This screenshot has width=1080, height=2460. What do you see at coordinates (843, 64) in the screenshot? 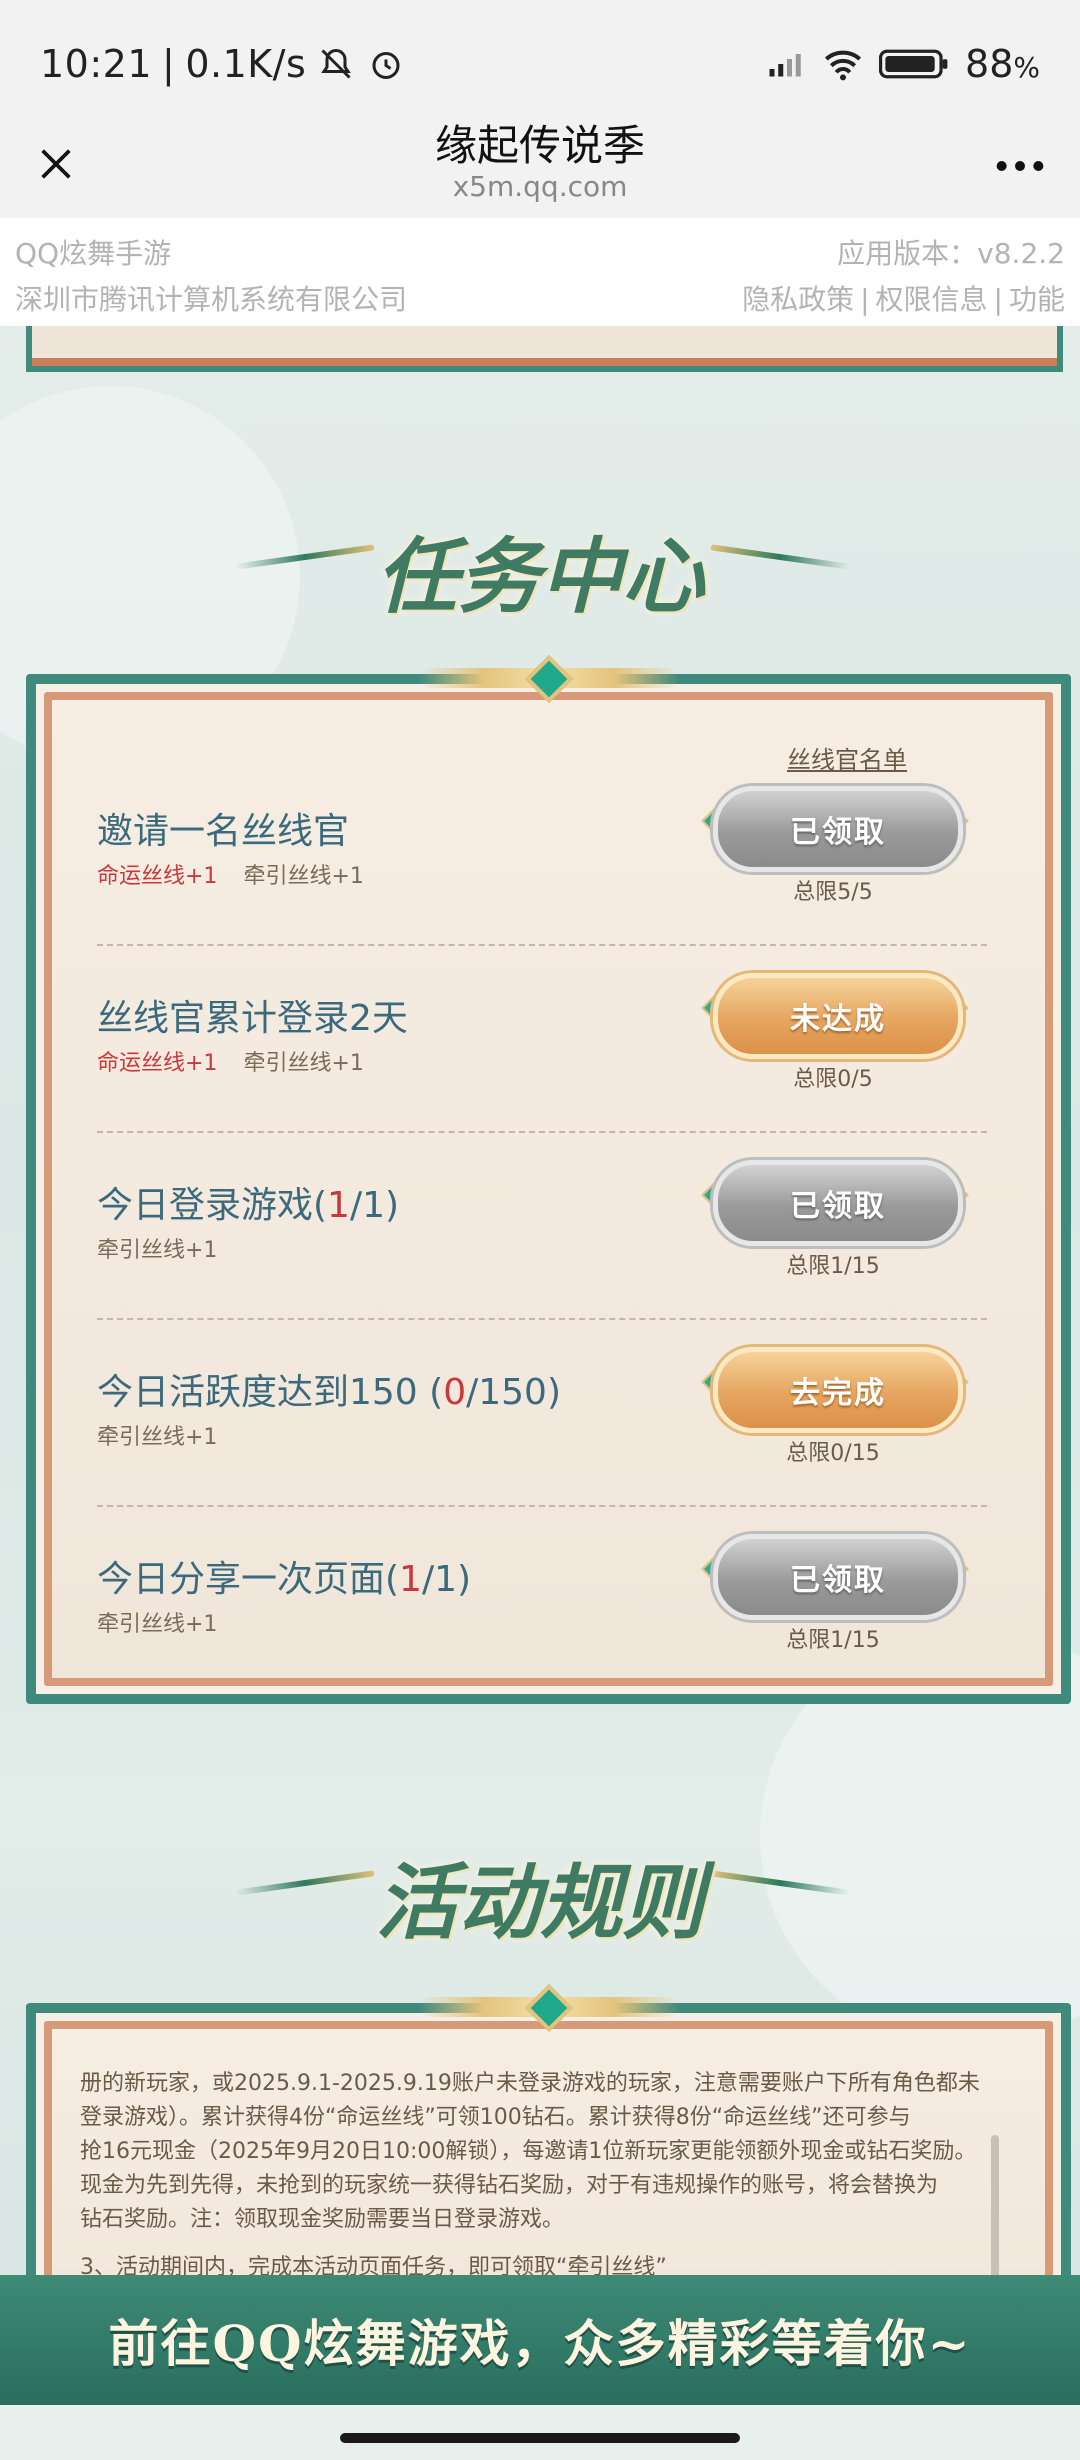
I see `wifi-icon` at bounding box center [843, 64].